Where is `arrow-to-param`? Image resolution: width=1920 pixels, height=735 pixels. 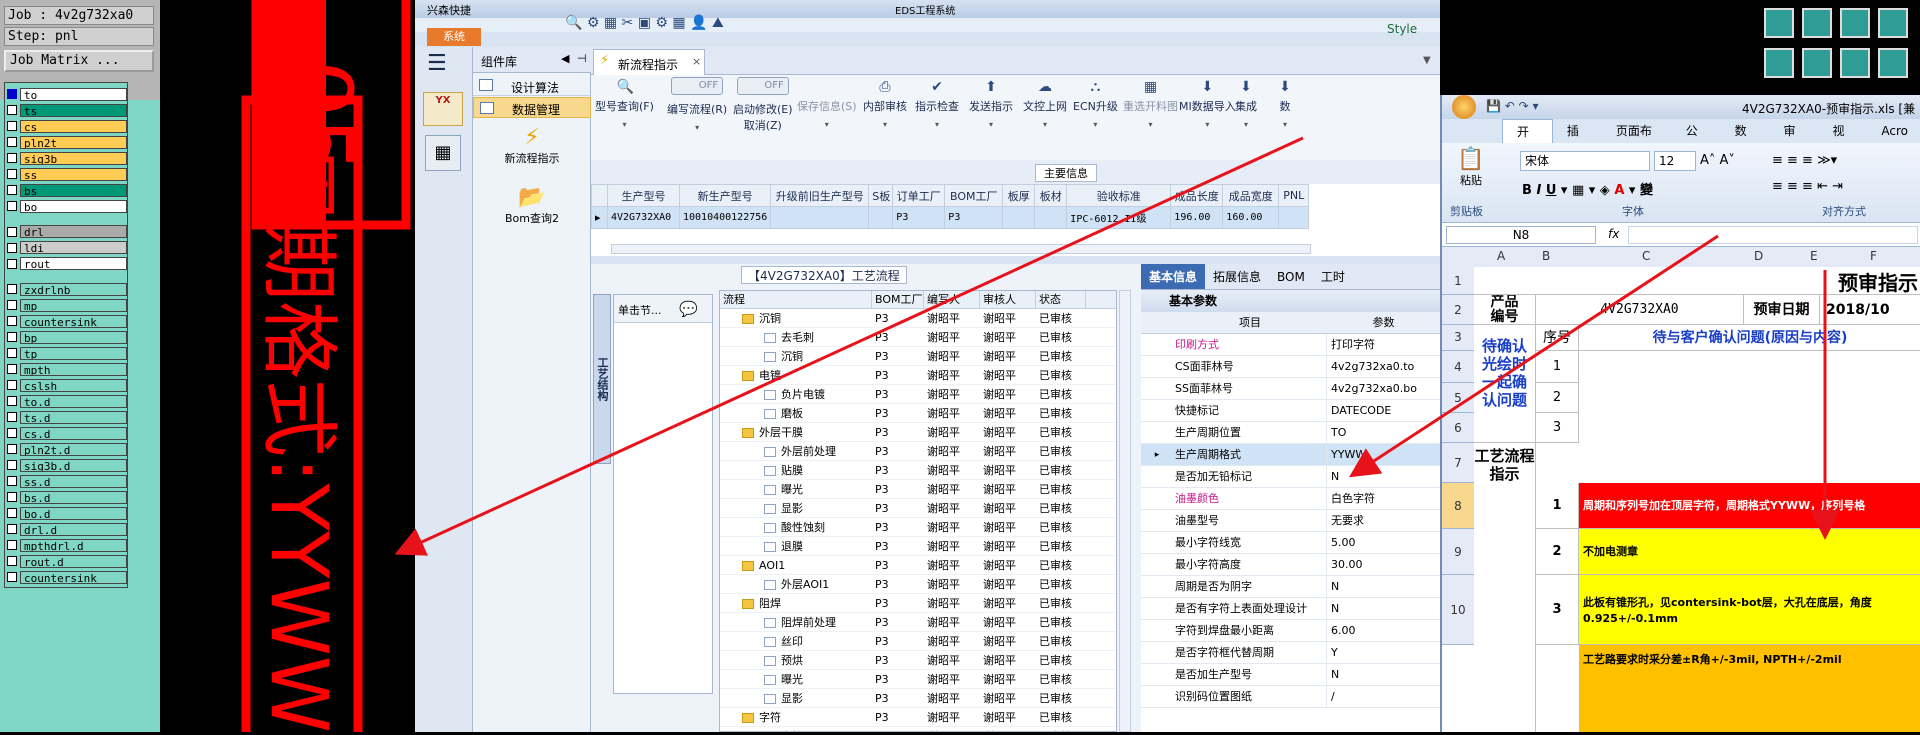 arrow-to-param is located at coordinates (1533, 356).